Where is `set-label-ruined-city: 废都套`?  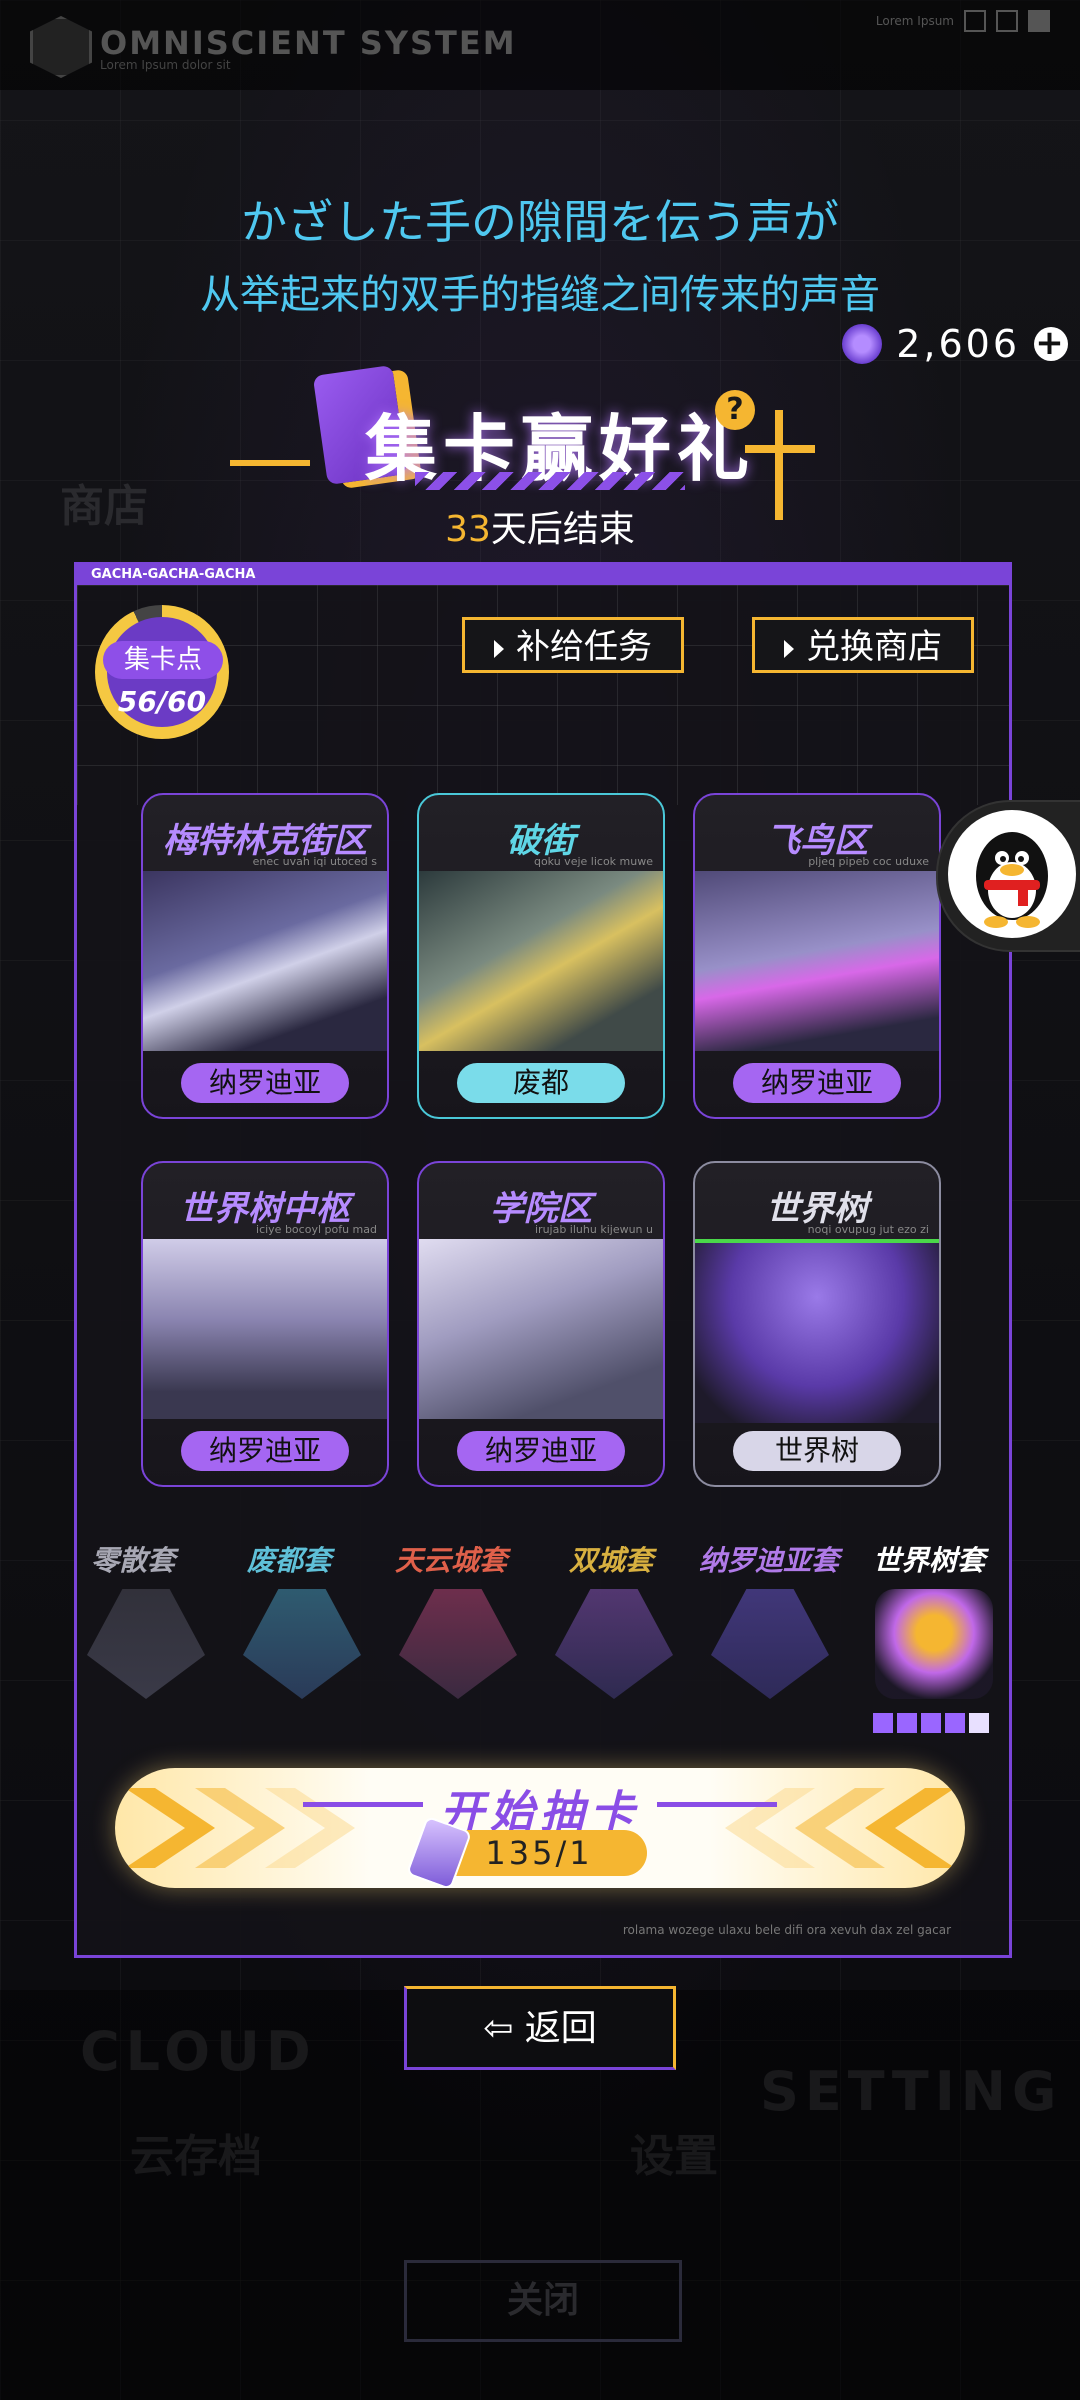
set-label-ruined-city: 废都套 is located at coordinates (289, 1560).